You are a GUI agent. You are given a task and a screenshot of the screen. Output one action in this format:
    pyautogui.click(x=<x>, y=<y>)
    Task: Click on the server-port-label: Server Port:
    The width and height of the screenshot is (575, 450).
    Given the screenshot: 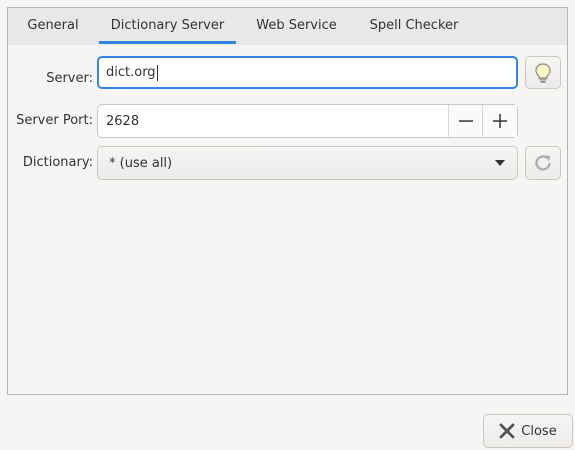 What is the action you would take?
    pyautogui.click(x=54, y=120)
    